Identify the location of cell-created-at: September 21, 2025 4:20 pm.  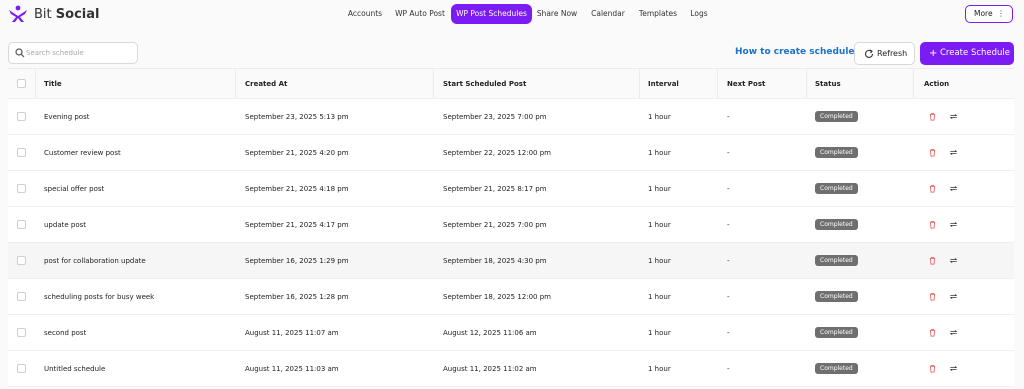
(297, 152).